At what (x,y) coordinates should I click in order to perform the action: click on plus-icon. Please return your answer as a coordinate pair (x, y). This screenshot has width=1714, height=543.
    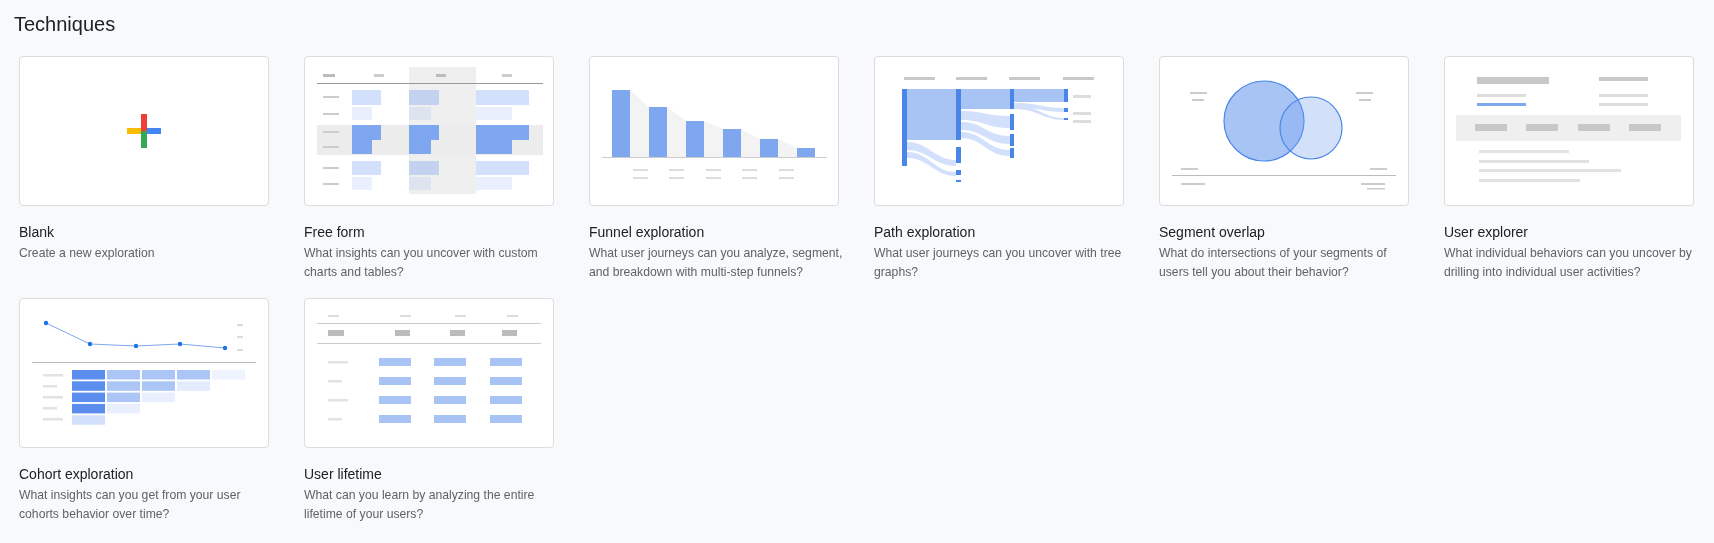
    Looking at the image, I should click on (144, 131).